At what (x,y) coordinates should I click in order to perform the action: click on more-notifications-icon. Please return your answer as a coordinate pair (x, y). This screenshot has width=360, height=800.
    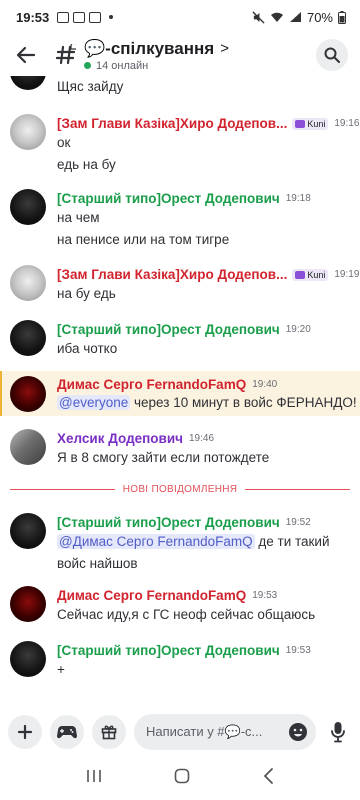
    Looking at the image, I should click on (111, 17).